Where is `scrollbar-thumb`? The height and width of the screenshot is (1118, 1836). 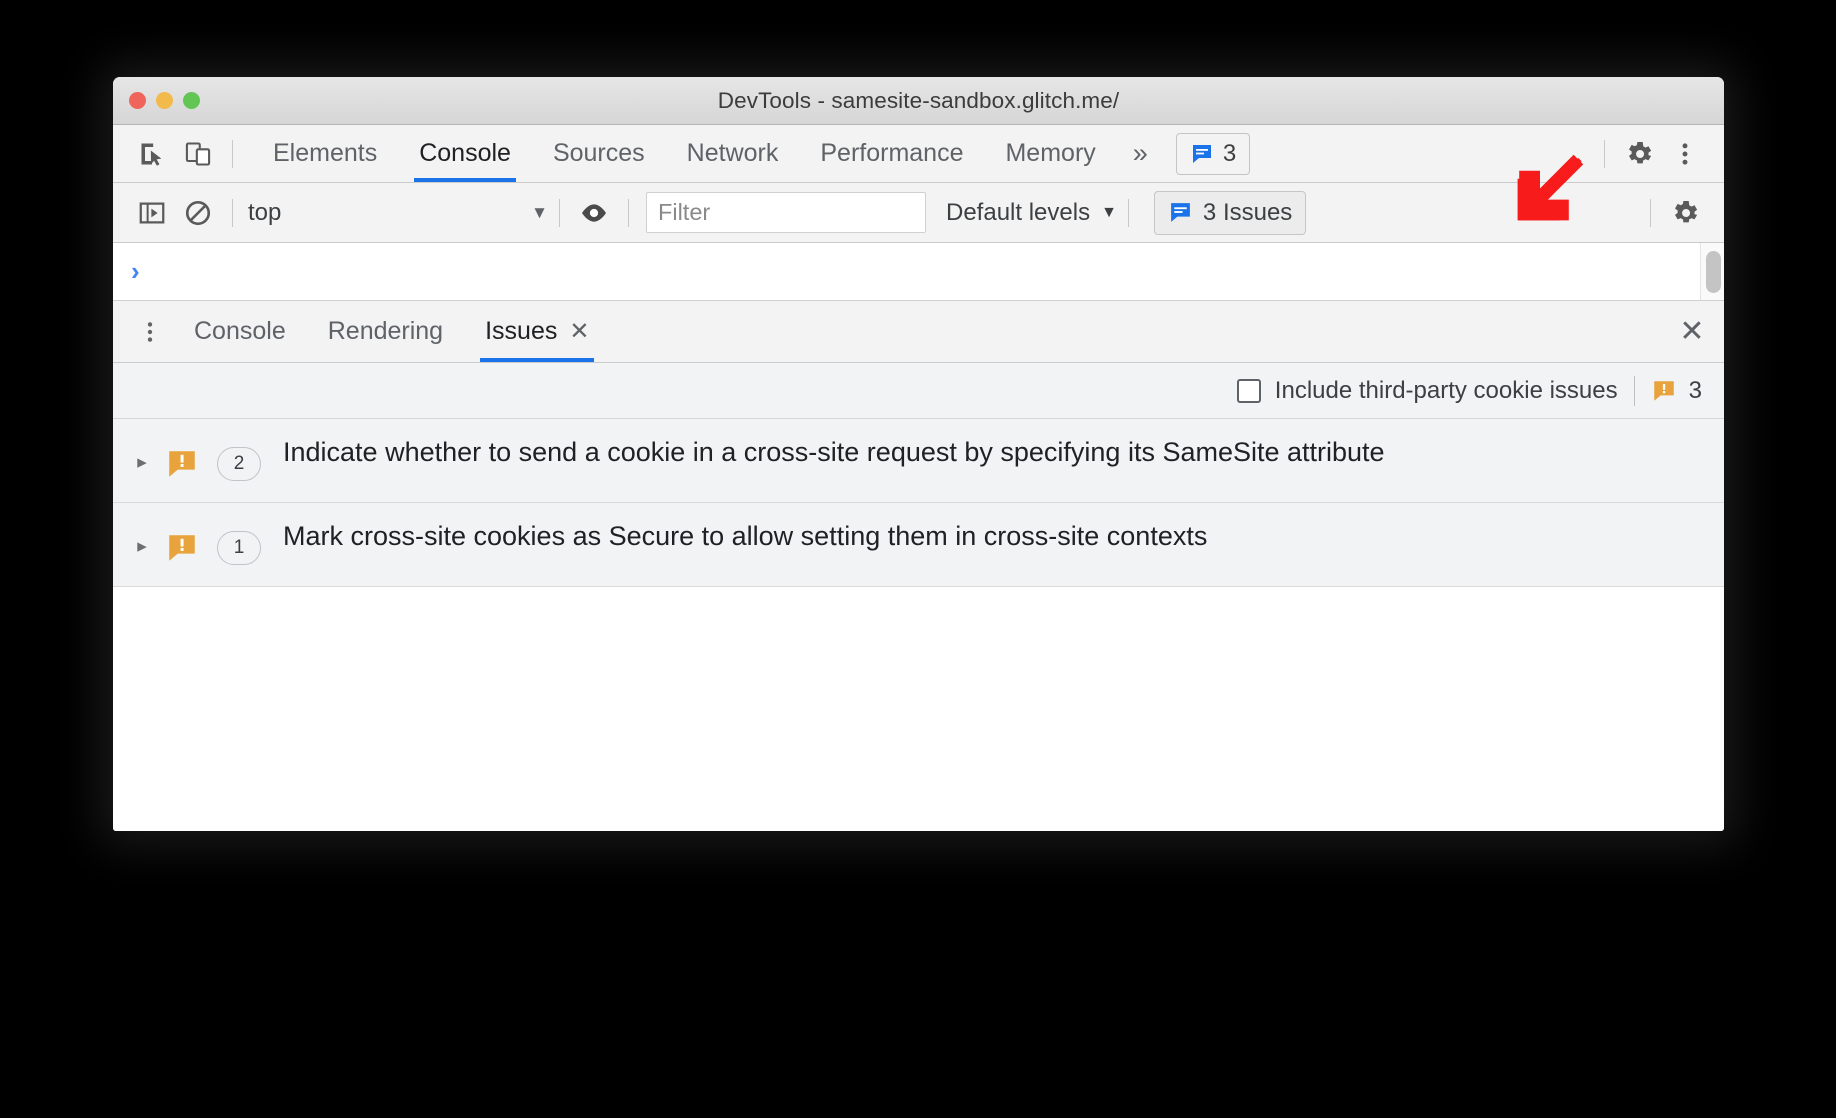 scrollbar-thumb is located at coordinates (1713, 272).